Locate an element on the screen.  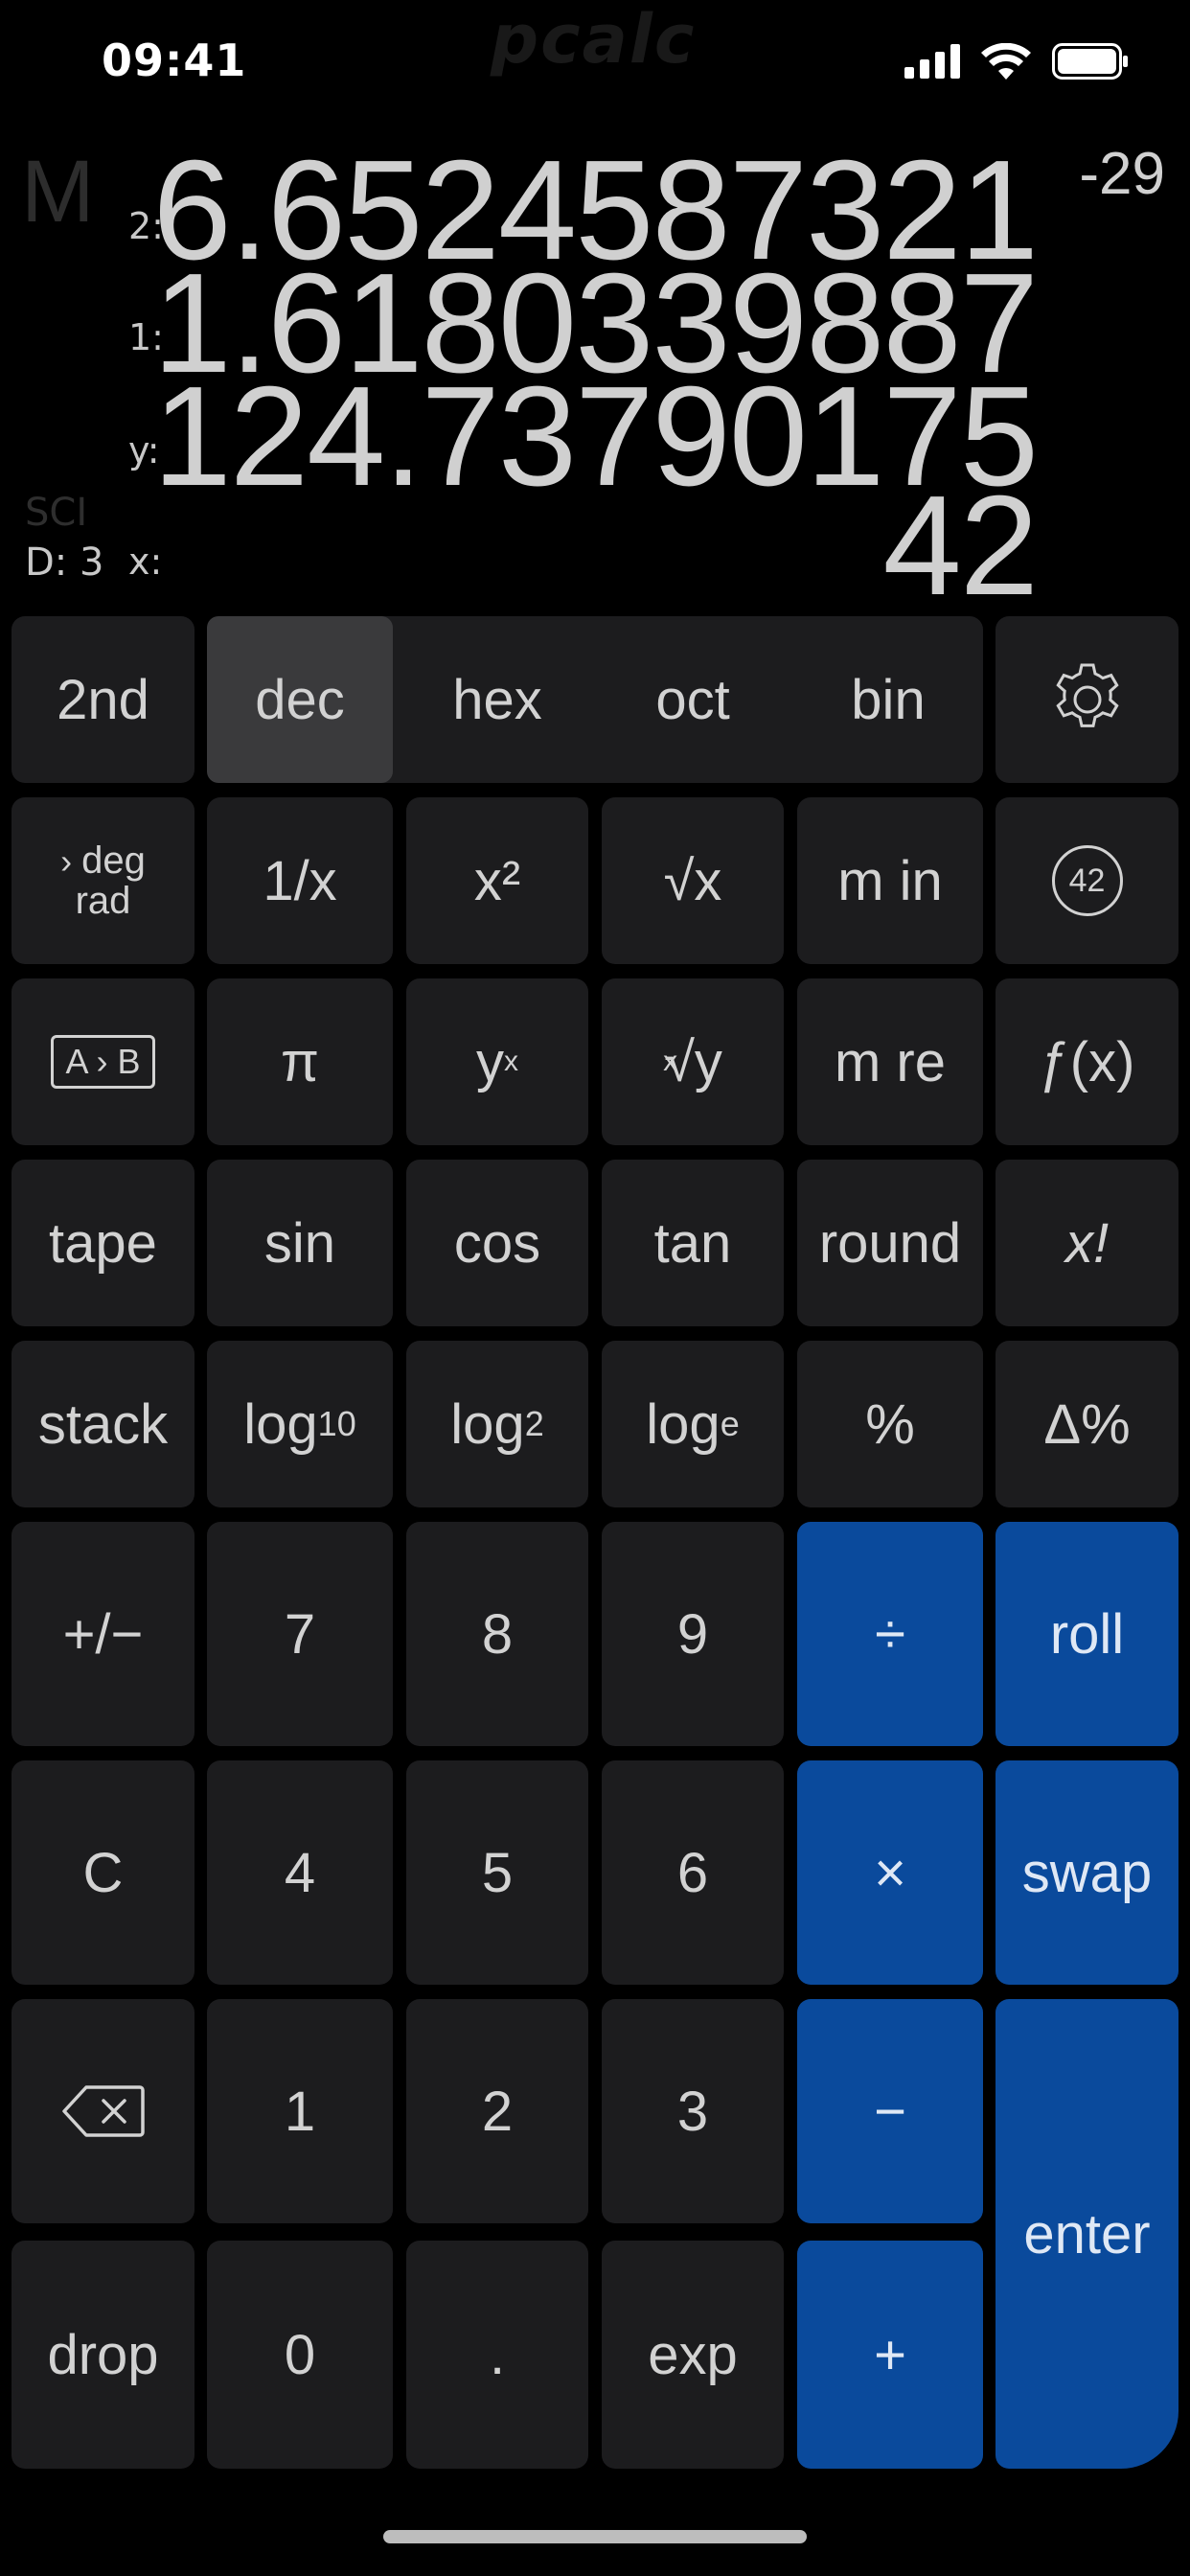
percent-button: % is located at coordinates (890, 1424).